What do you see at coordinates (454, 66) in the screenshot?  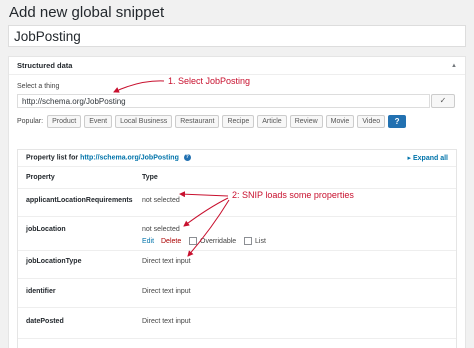 I see `collapse-triangle-icon: ▲` at bounding box center [454, 66].